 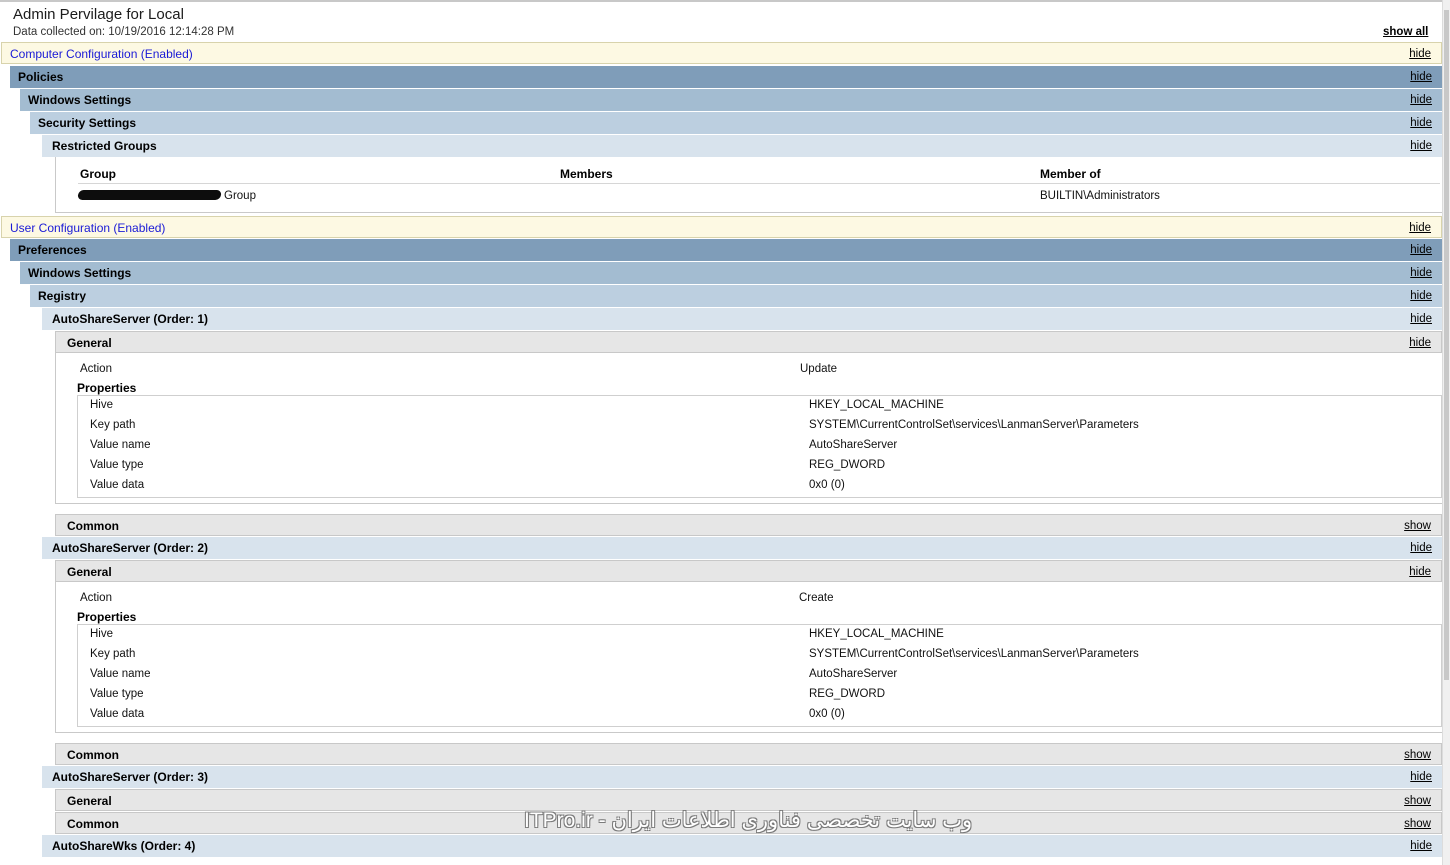 I want to click on windows-settings-hide-link: hide, so click(x=1421, y=100).